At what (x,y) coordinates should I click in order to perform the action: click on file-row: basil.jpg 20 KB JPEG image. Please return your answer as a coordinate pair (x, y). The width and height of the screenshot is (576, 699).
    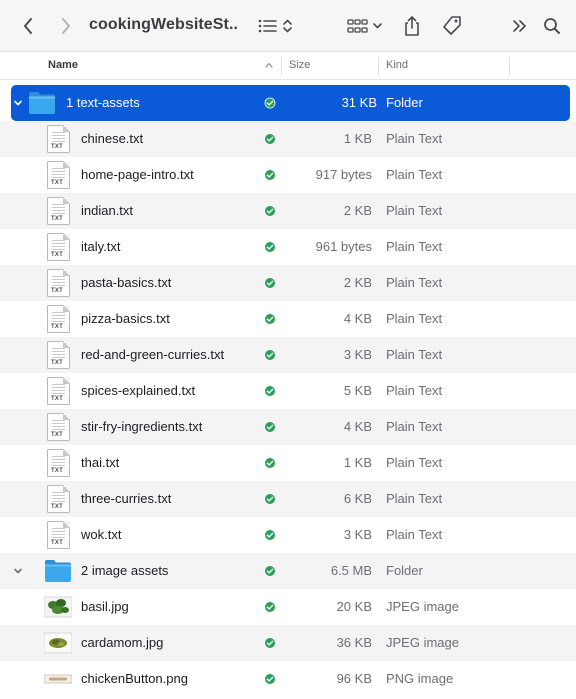
    Looking at the image, I should click on (288, 607).